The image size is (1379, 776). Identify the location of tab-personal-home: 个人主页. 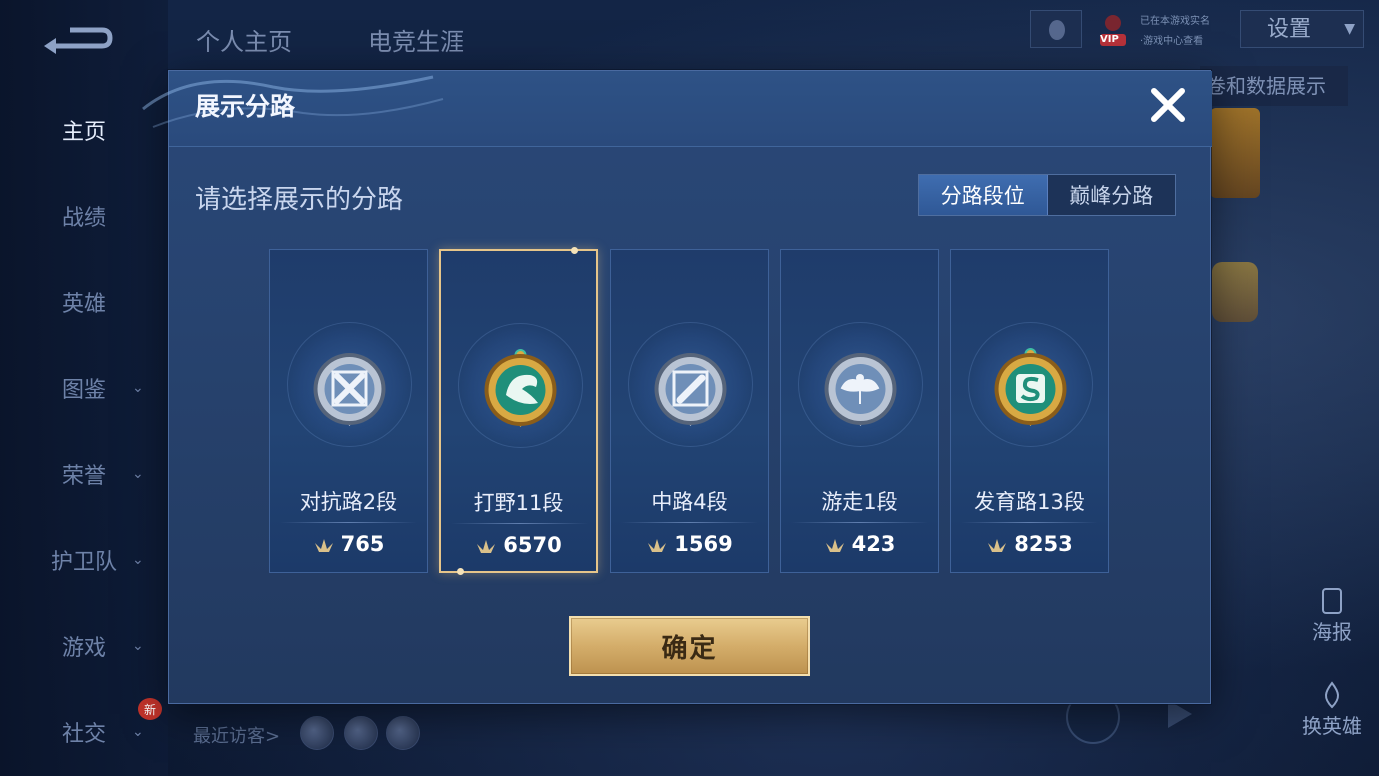
(244, 39).